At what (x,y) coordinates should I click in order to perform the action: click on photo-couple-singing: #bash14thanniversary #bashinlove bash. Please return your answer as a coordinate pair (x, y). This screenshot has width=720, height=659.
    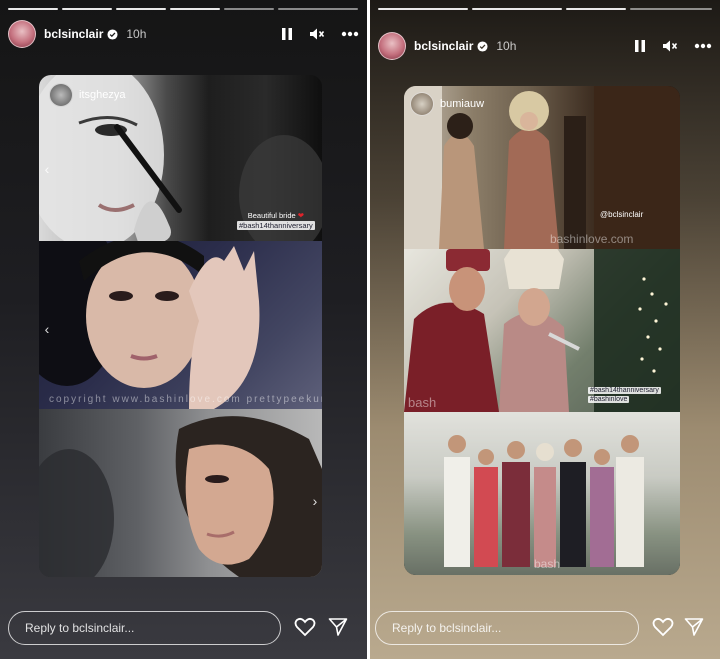
    Looking at the image, I should click on (542, 330).